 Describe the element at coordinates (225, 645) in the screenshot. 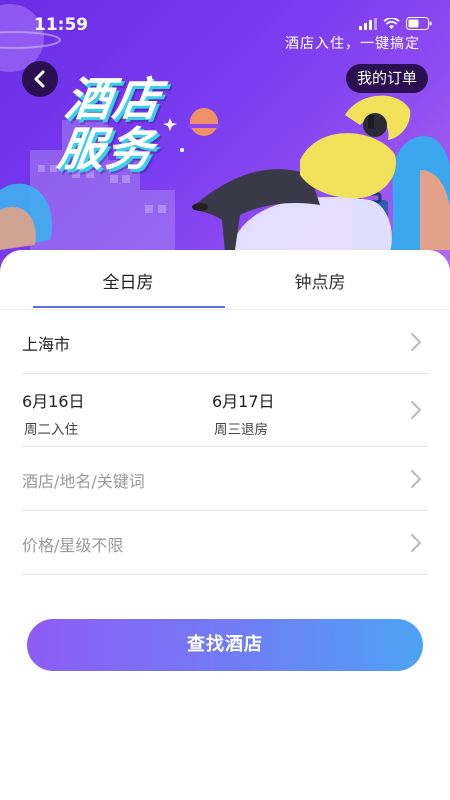

I see `search-hotel-button: 查找酒店` at that location.